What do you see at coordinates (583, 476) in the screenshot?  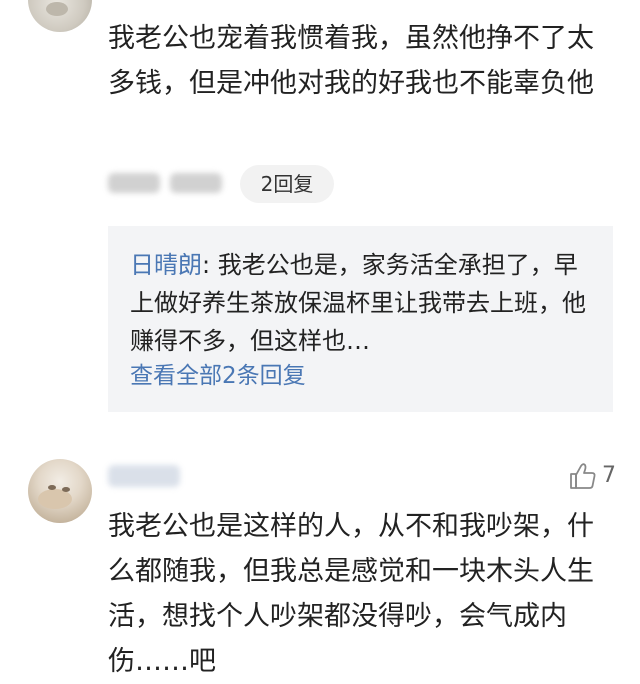 I see `thumbs-up-icon` at bounding box center [583, 476].